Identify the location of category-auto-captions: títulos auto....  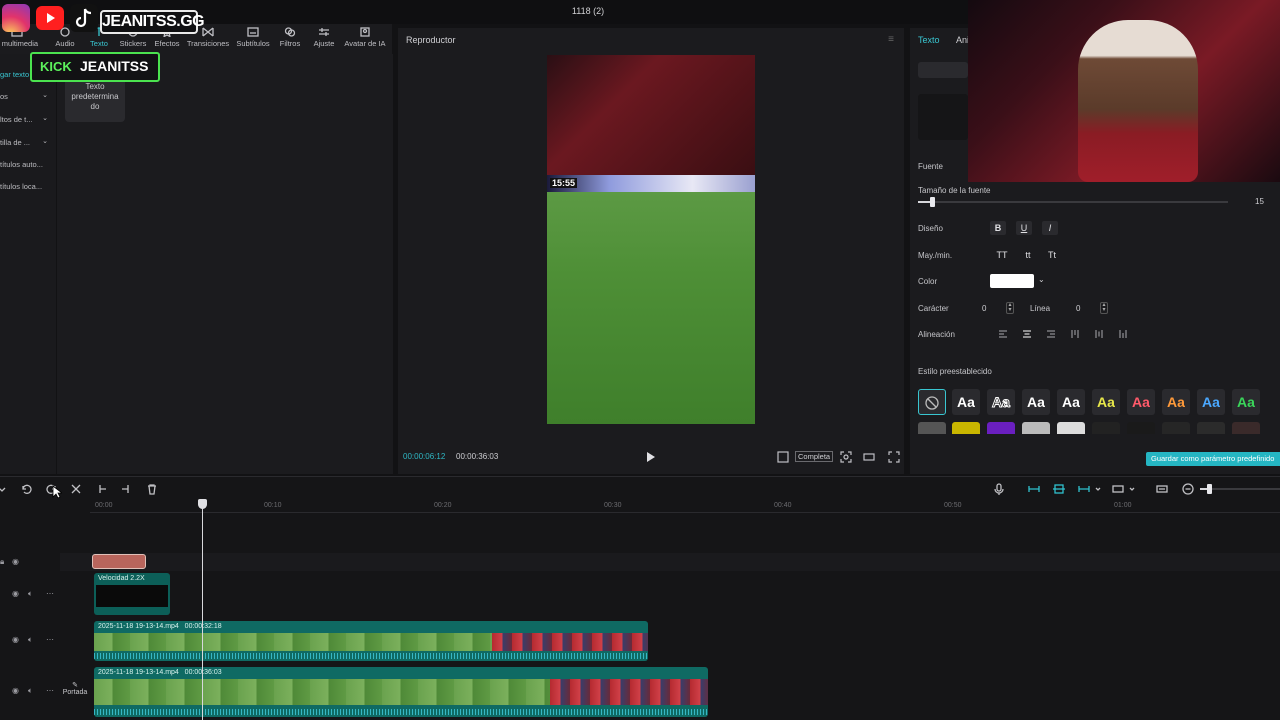
(26, 165).